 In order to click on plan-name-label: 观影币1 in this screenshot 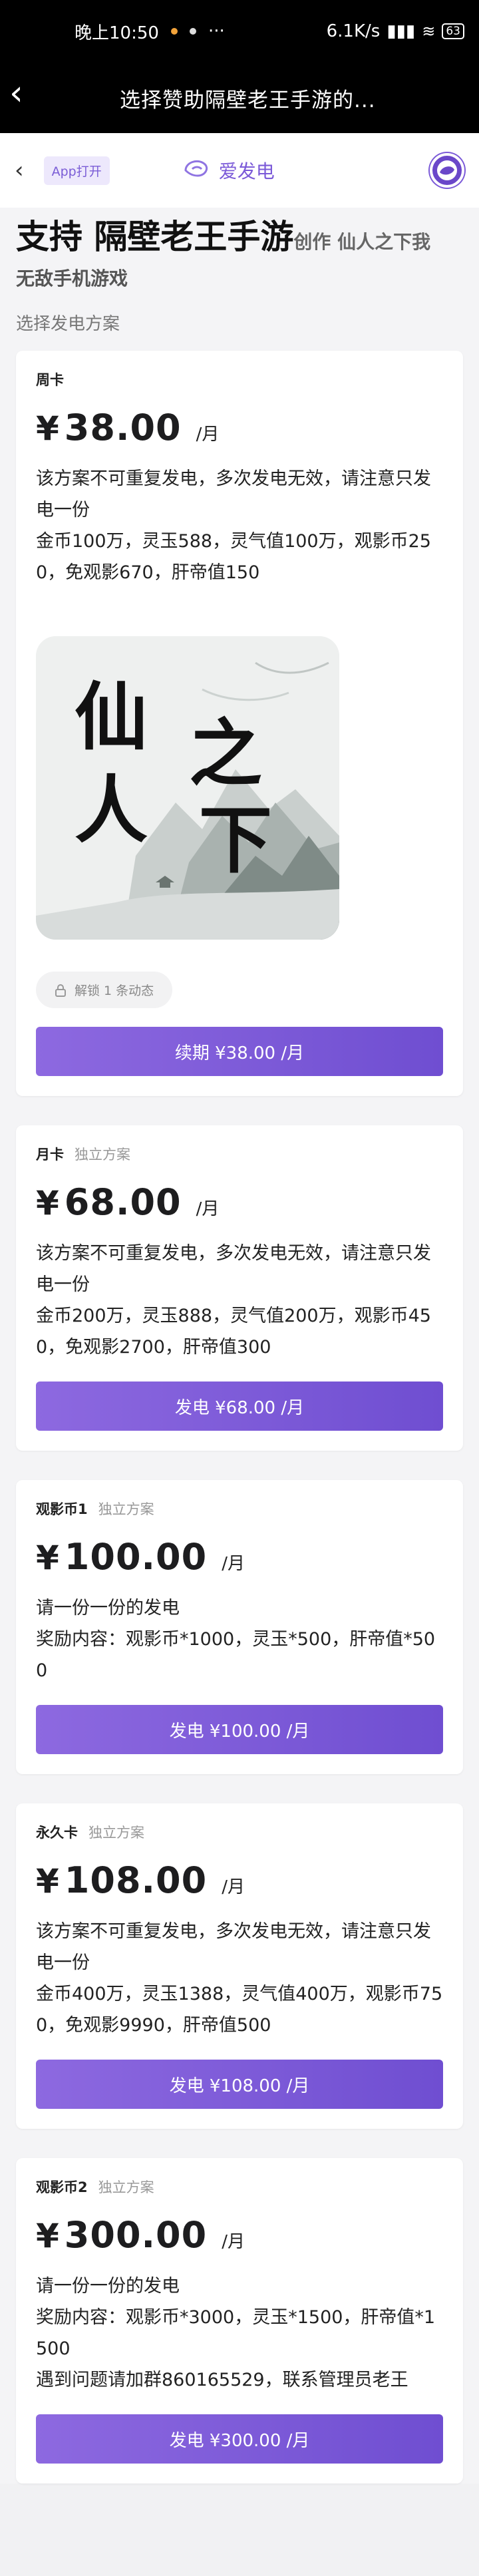, I will do `click(62, 1509)`.